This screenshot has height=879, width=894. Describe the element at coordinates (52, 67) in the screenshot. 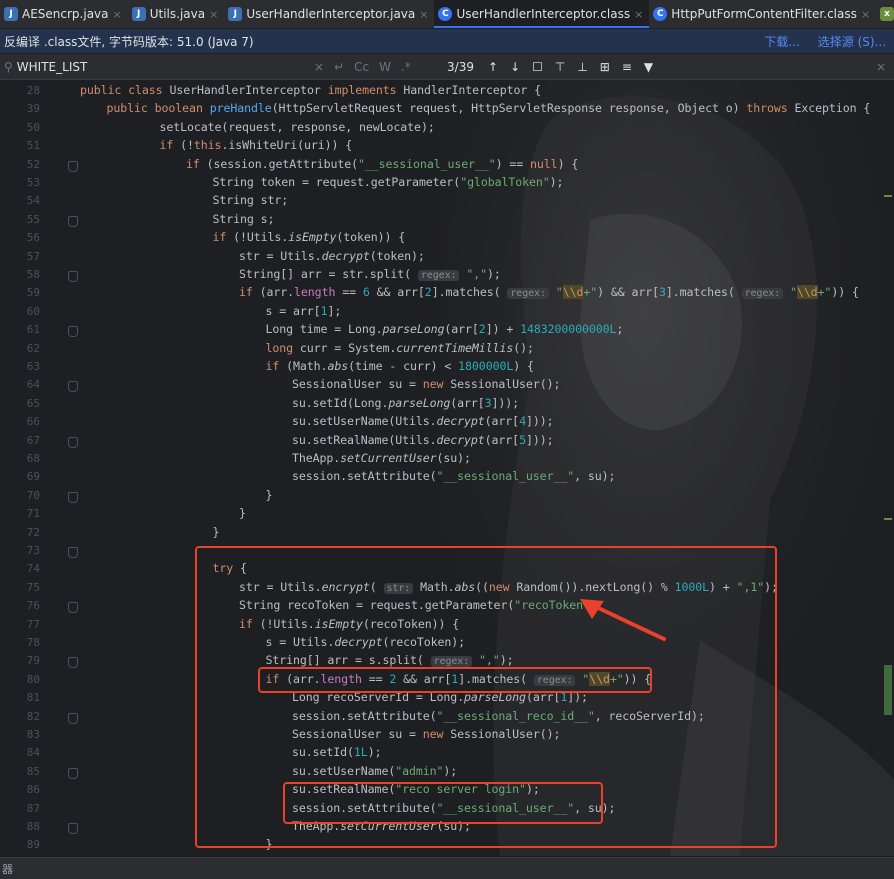

I see `find-query-text: WHITE_LIST` at that location.